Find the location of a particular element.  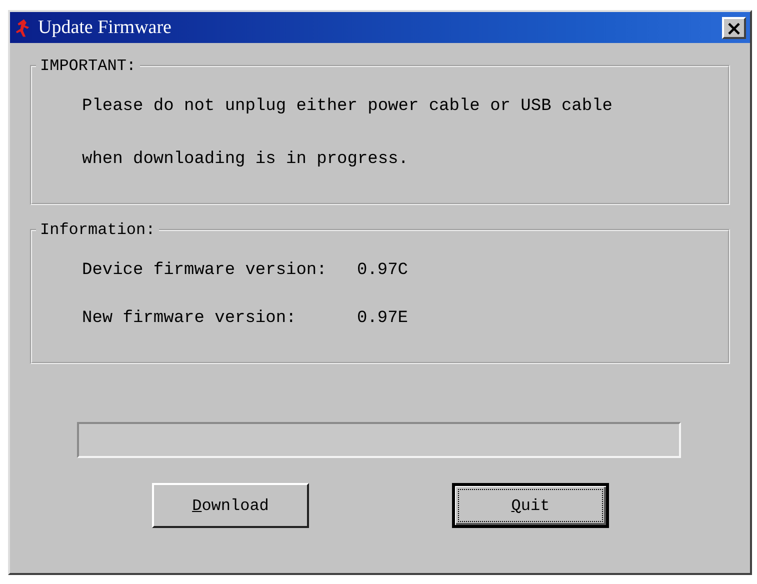

field-value: 0.97C is located at coordinates (382, 271).